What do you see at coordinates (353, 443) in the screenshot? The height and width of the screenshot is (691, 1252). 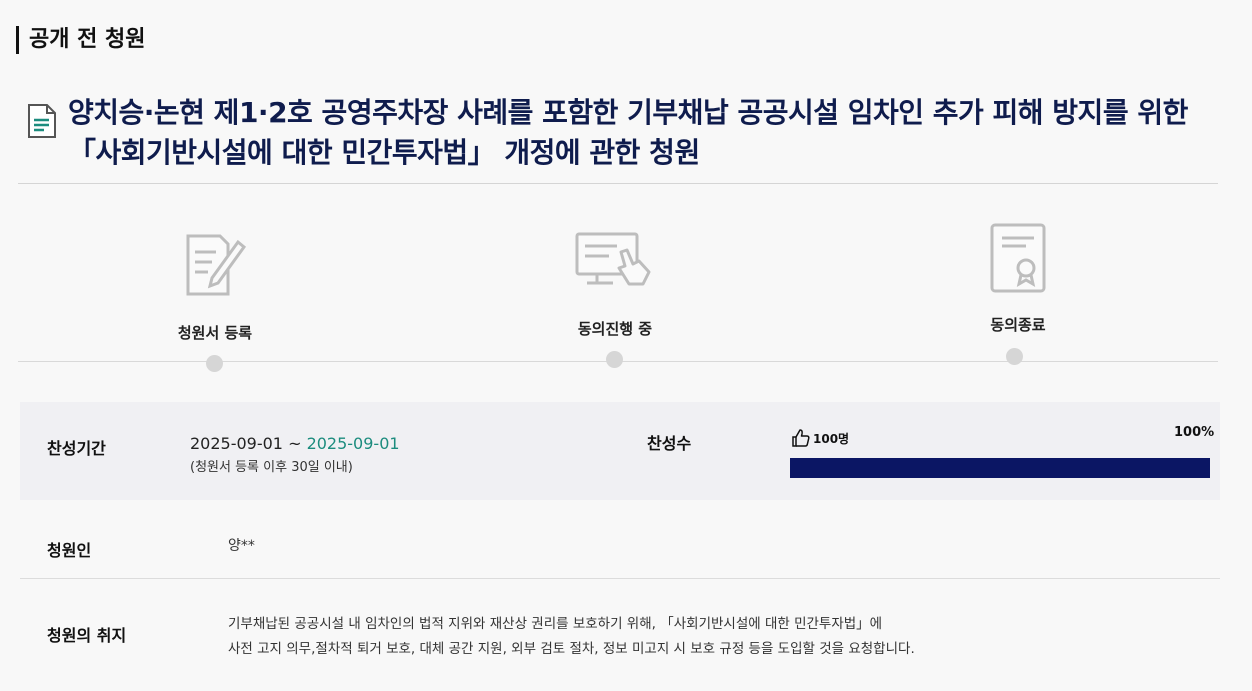 I see `period-end: 2025-09-01` at bounding box center [353, 443].